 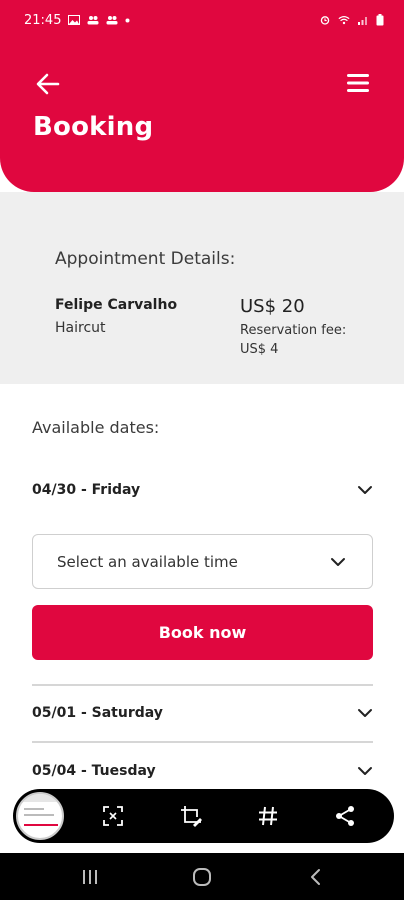 I want to click on hamburger-menu-icon, so click(x=358, y=83).